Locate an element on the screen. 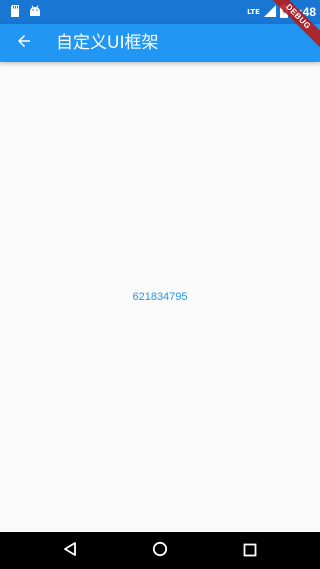 The height and width of the screenshot is (569, 320). sd-card-icon is located at coordinates (15, 10).